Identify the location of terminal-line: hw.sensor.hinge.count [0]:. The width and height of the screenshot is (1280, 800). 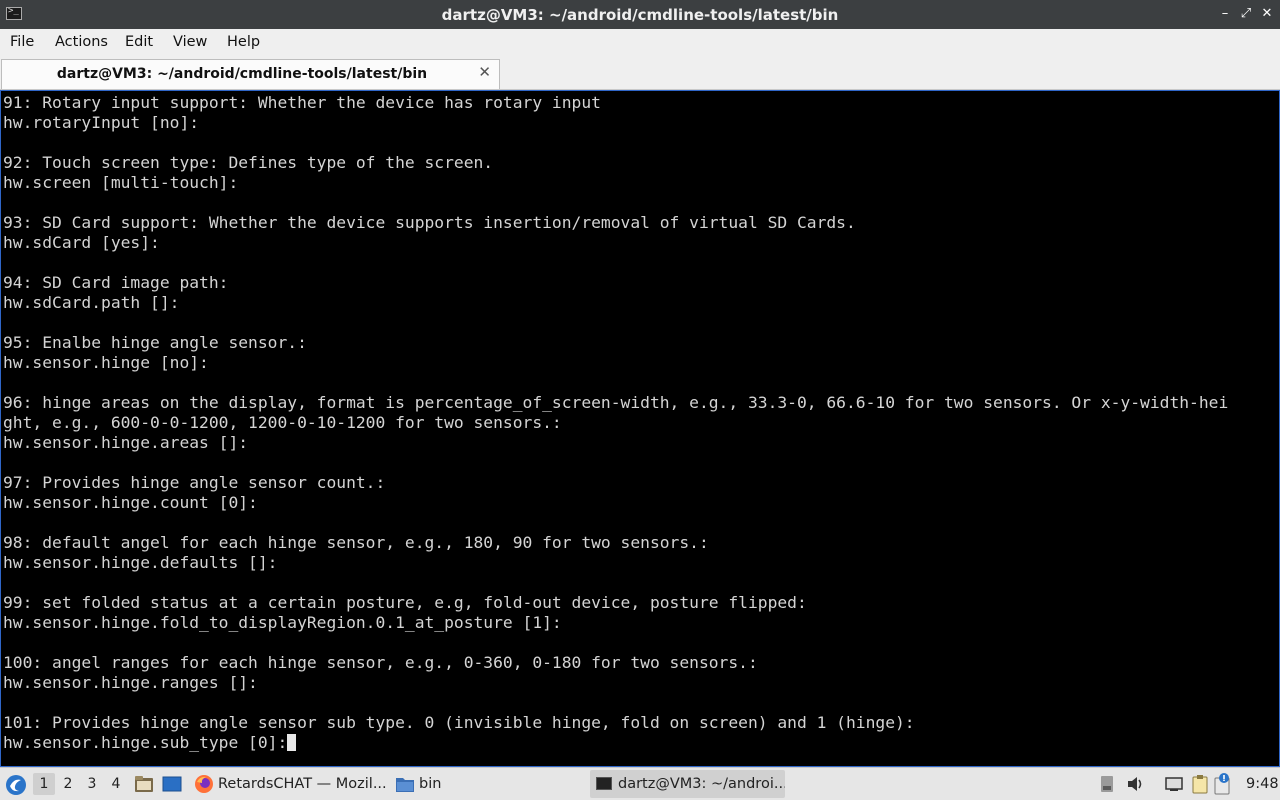
(130, 502).